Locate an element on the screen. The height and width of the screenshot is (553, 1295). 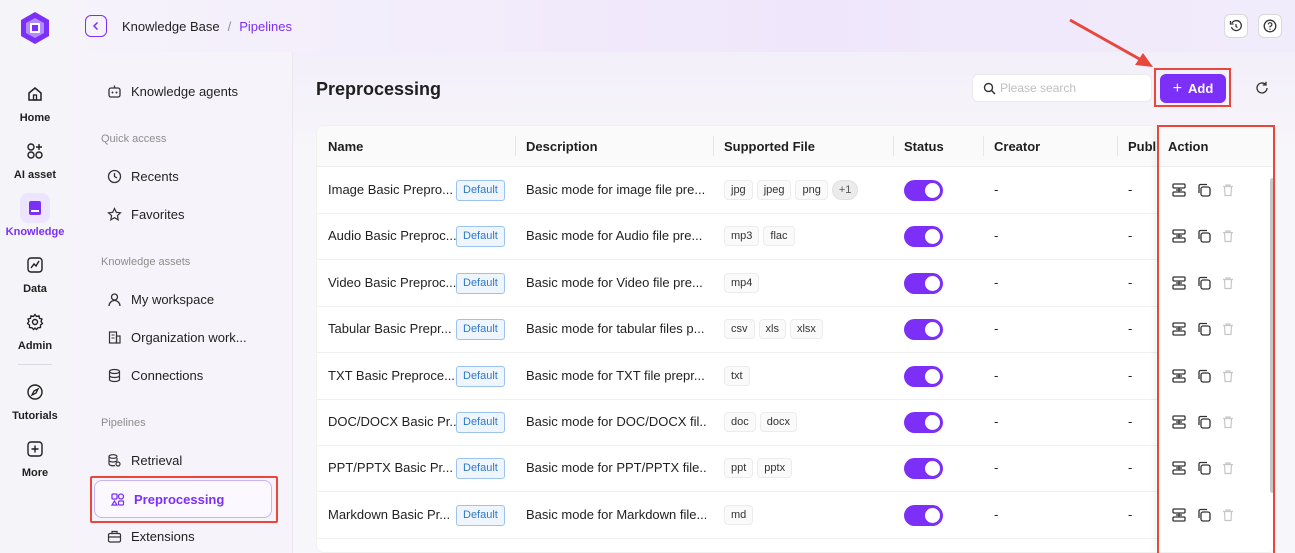
rail-item-knowledge: Knowledge is located at coordinates (35, 215).